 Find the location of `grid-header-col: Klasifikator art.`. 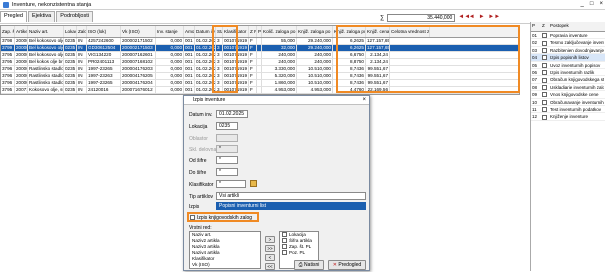

grid-header-col: Klasifikator art. is located at coordinates (236, 31).